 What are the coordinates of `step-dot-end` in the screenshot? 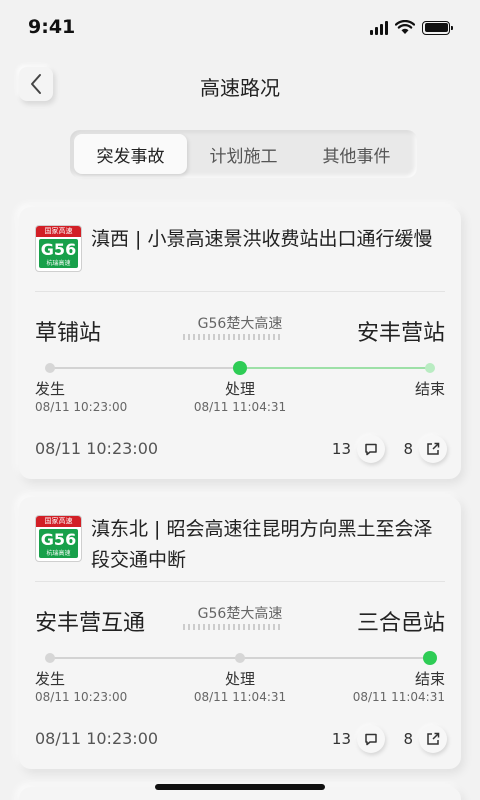 It's located at (430, 368).